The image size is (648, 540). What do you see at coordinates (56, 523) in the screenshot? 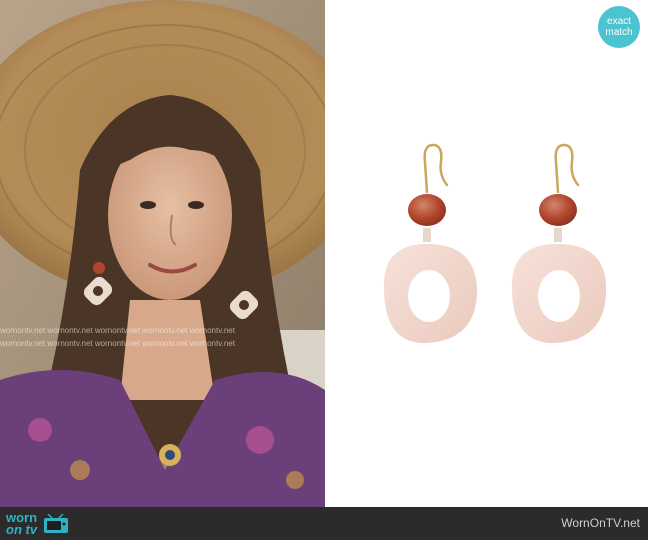
I see `tv-icon` at bounding box center [56, 523].